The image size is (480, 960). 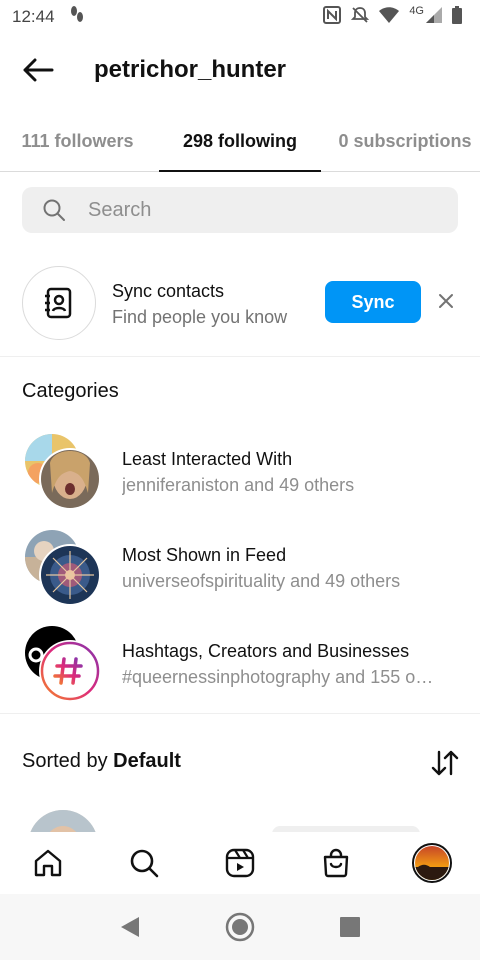 I want to click on bottom-nav, so click(x=240, y=863).